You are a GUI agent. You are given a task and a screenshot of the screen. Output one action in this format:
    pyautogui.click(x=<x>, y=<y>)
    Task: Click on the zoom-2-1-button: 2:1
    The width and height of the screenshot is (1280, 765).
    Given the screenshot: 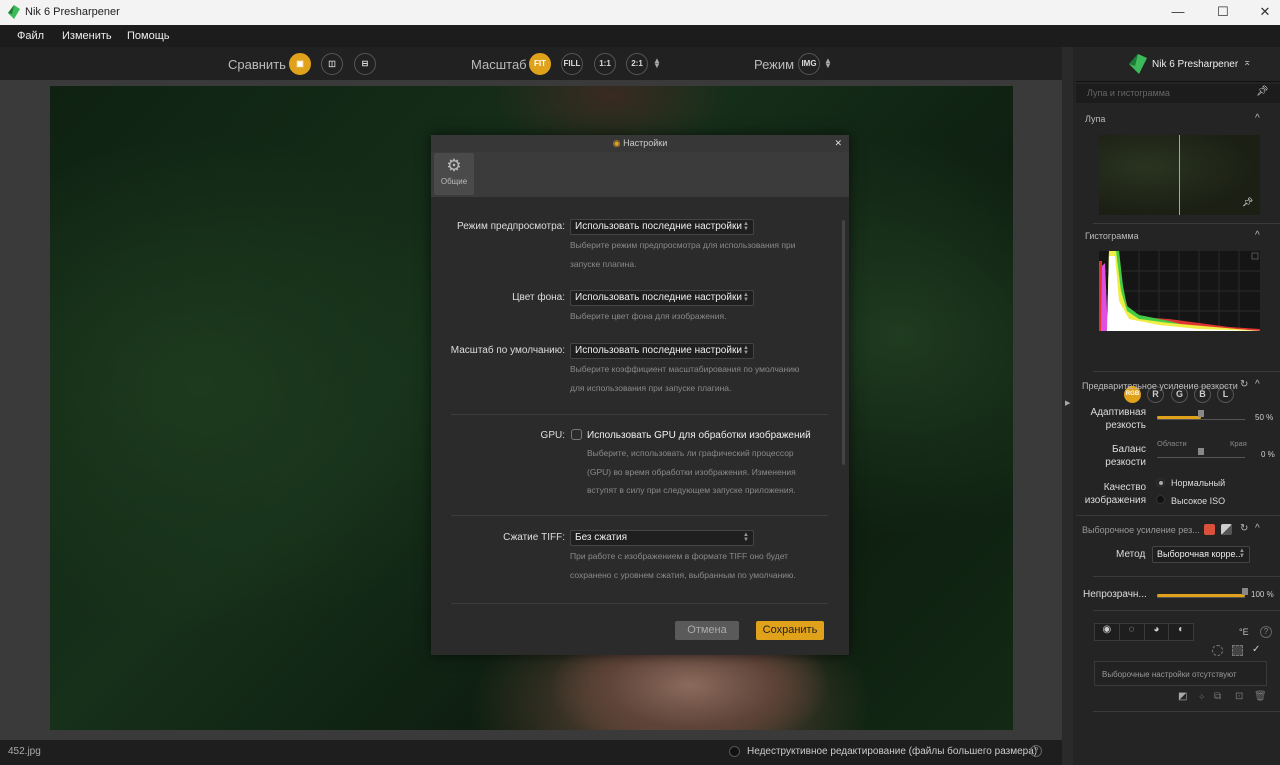 What is the action you would take?
    pyautogui.click(x=637, y=64)
    